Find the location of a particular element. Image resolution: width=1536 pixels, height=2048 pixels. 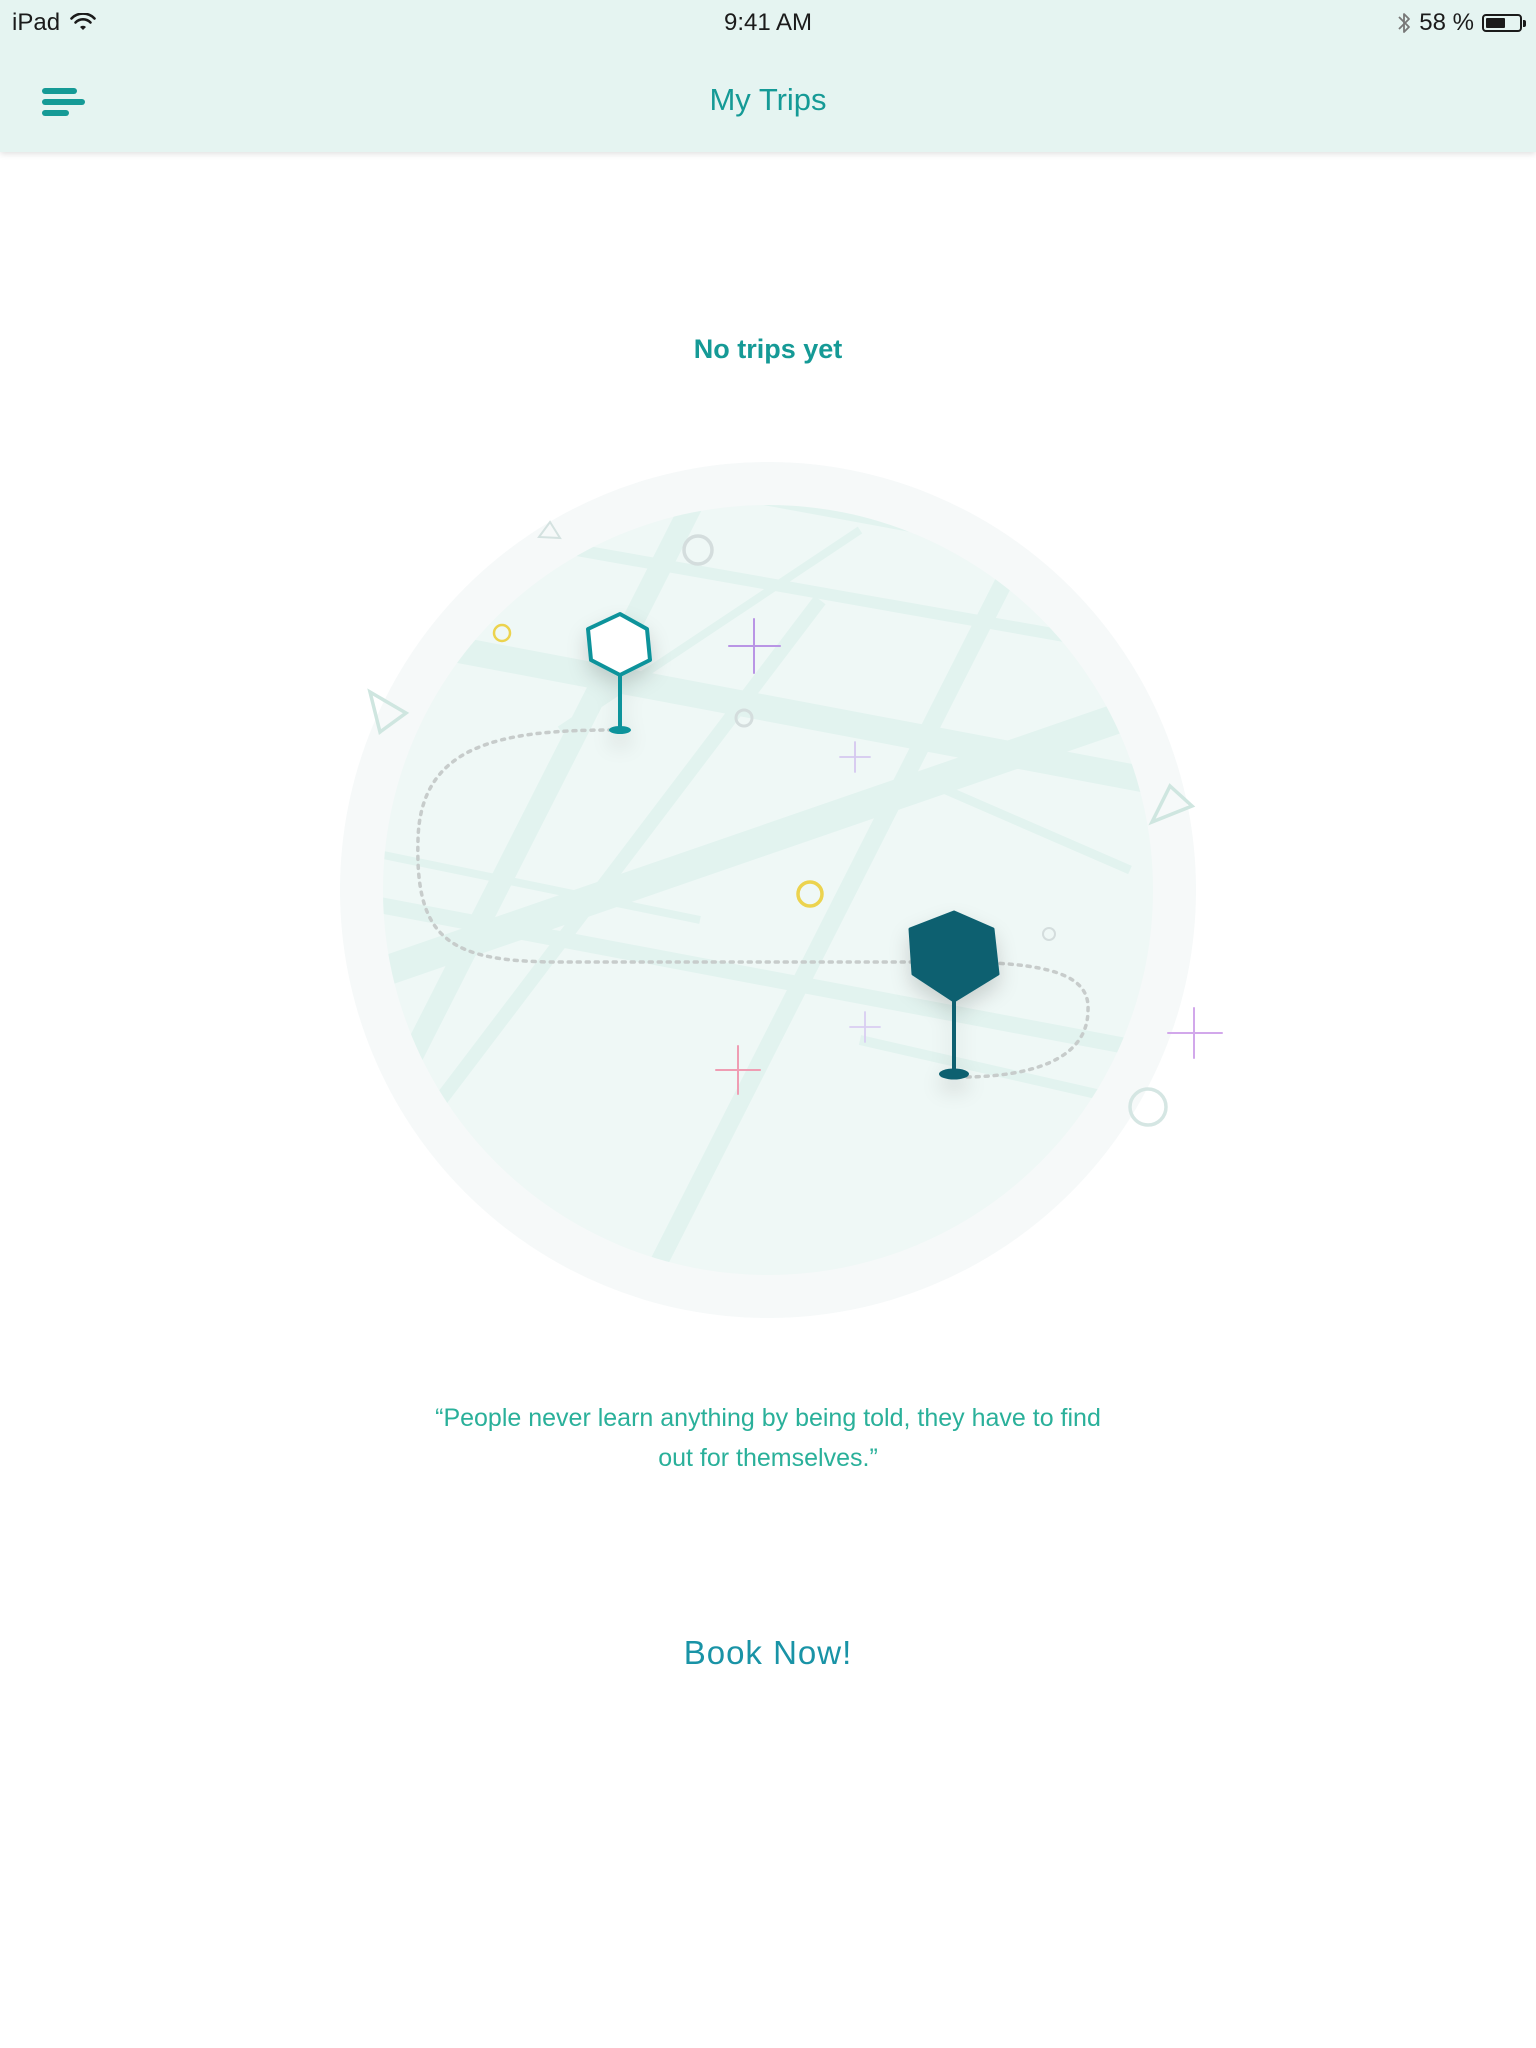

top-bar: iPad 9:41 AM 58 % My Trips is located at coordinates (768, 76).